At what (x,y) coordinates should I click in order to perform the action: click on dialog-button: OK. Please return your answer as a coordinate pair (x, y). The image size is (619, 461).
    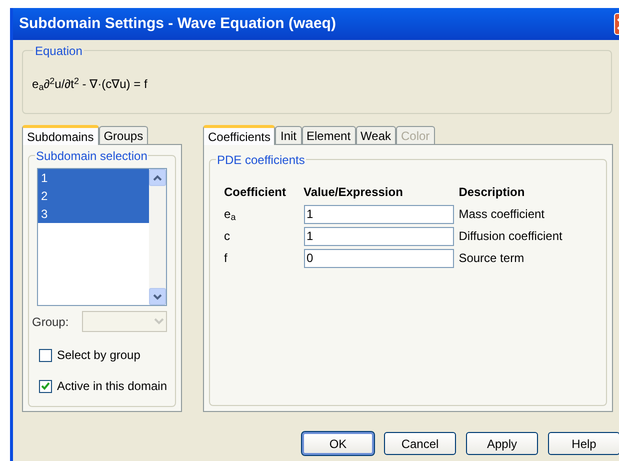
    Looking at the image, I should click on (338, 443).